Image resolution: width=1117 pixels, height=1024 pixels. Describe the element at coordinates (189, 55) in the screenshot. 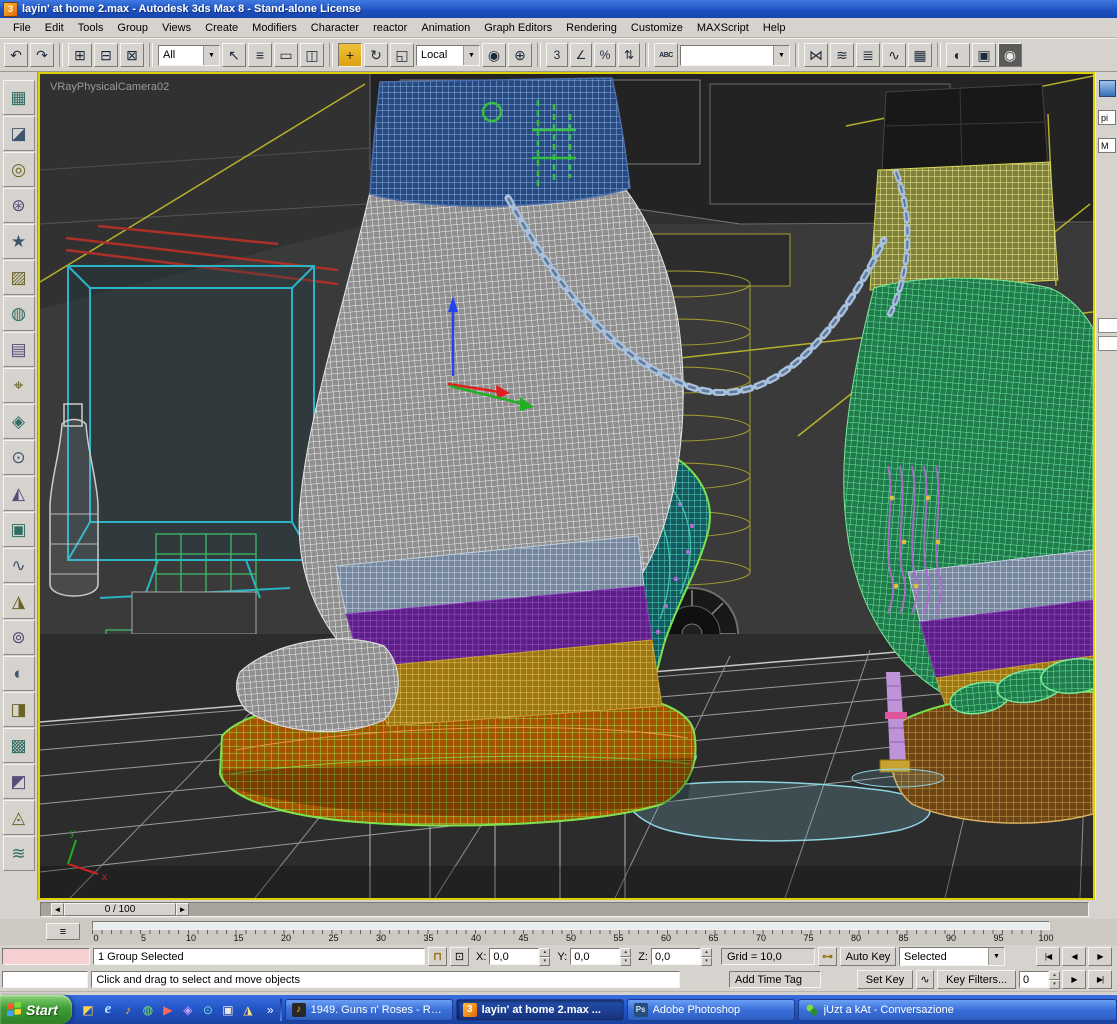

I see `selection-filter-dropdown: All ▼` at that location.